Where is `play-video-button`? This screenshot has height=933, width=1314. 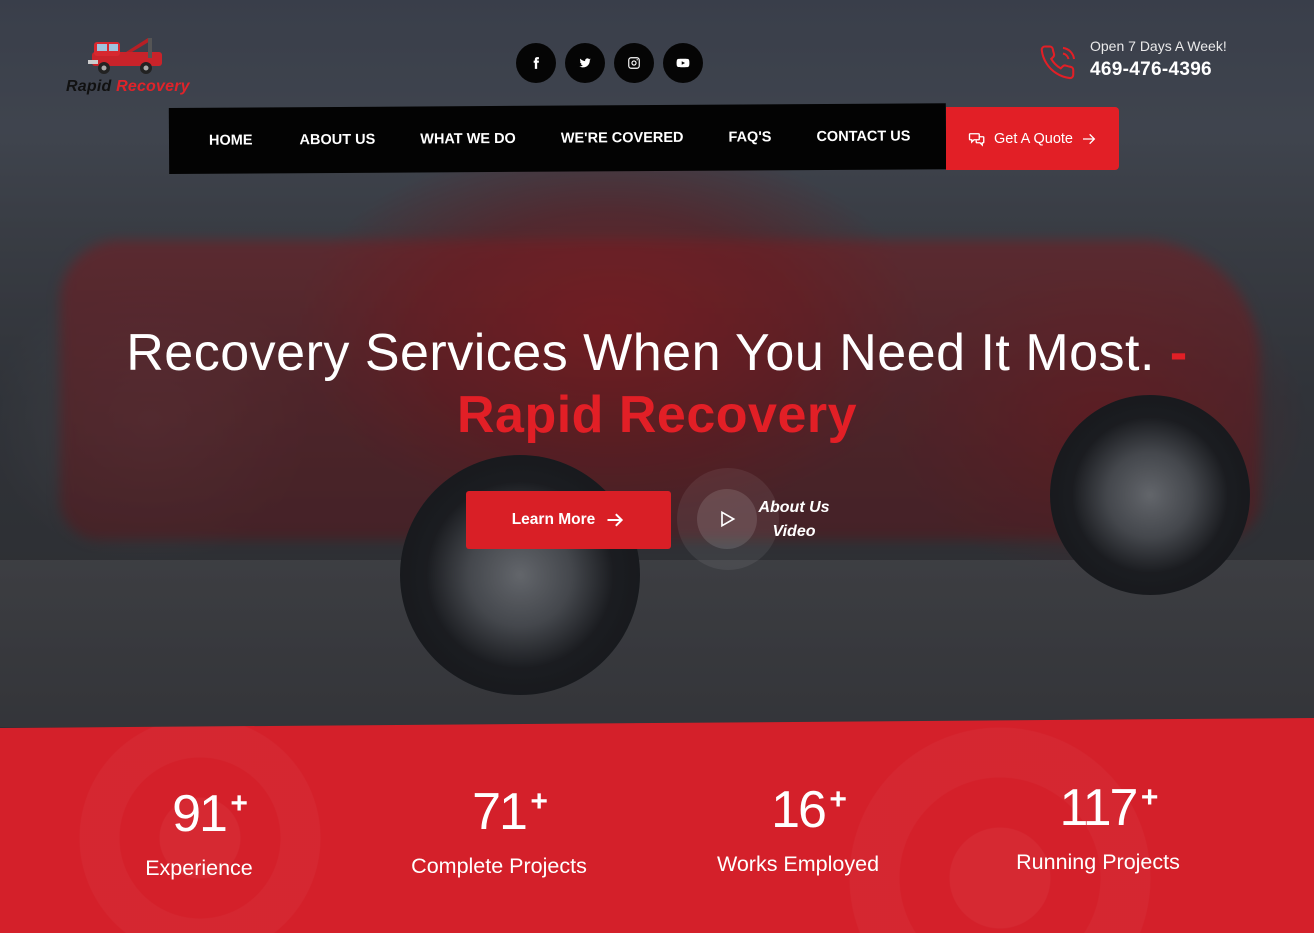
play-video-button is located at coordinates (727, 519).